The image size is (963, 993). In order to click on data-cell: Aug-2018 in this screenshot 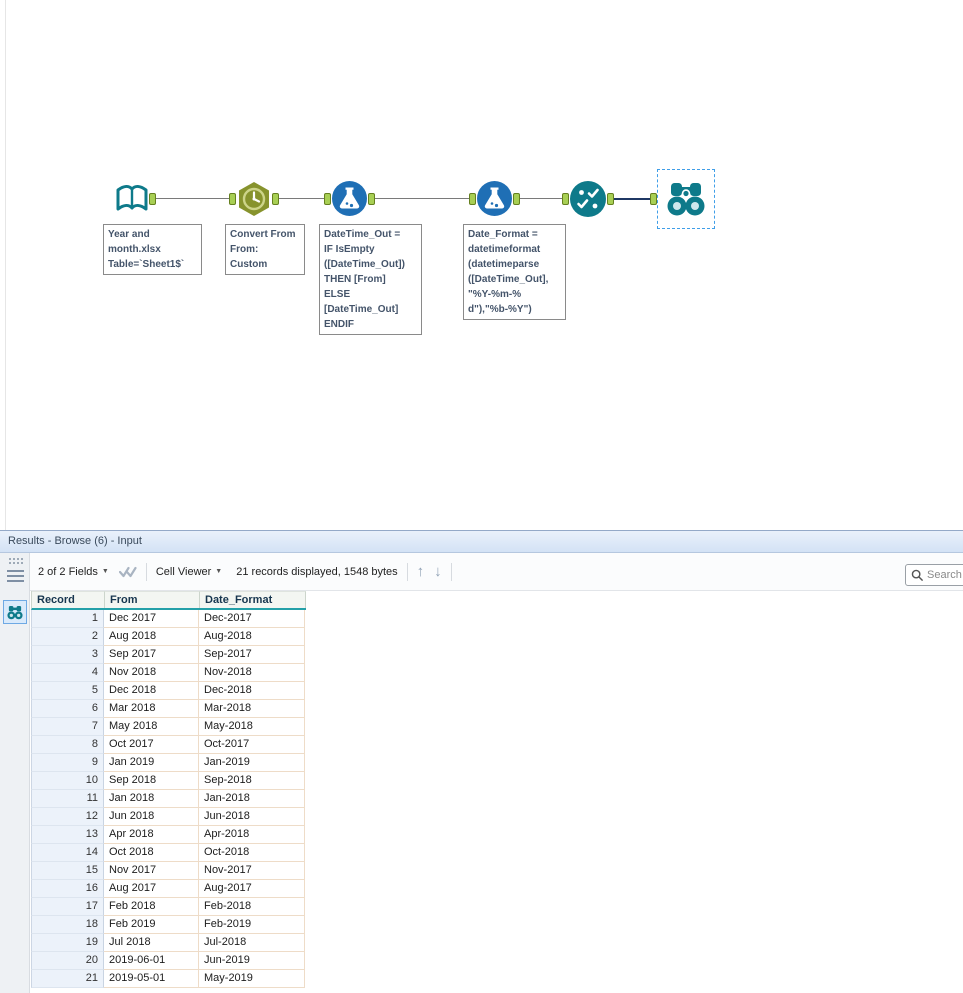, I will do `click(252, 637)`.